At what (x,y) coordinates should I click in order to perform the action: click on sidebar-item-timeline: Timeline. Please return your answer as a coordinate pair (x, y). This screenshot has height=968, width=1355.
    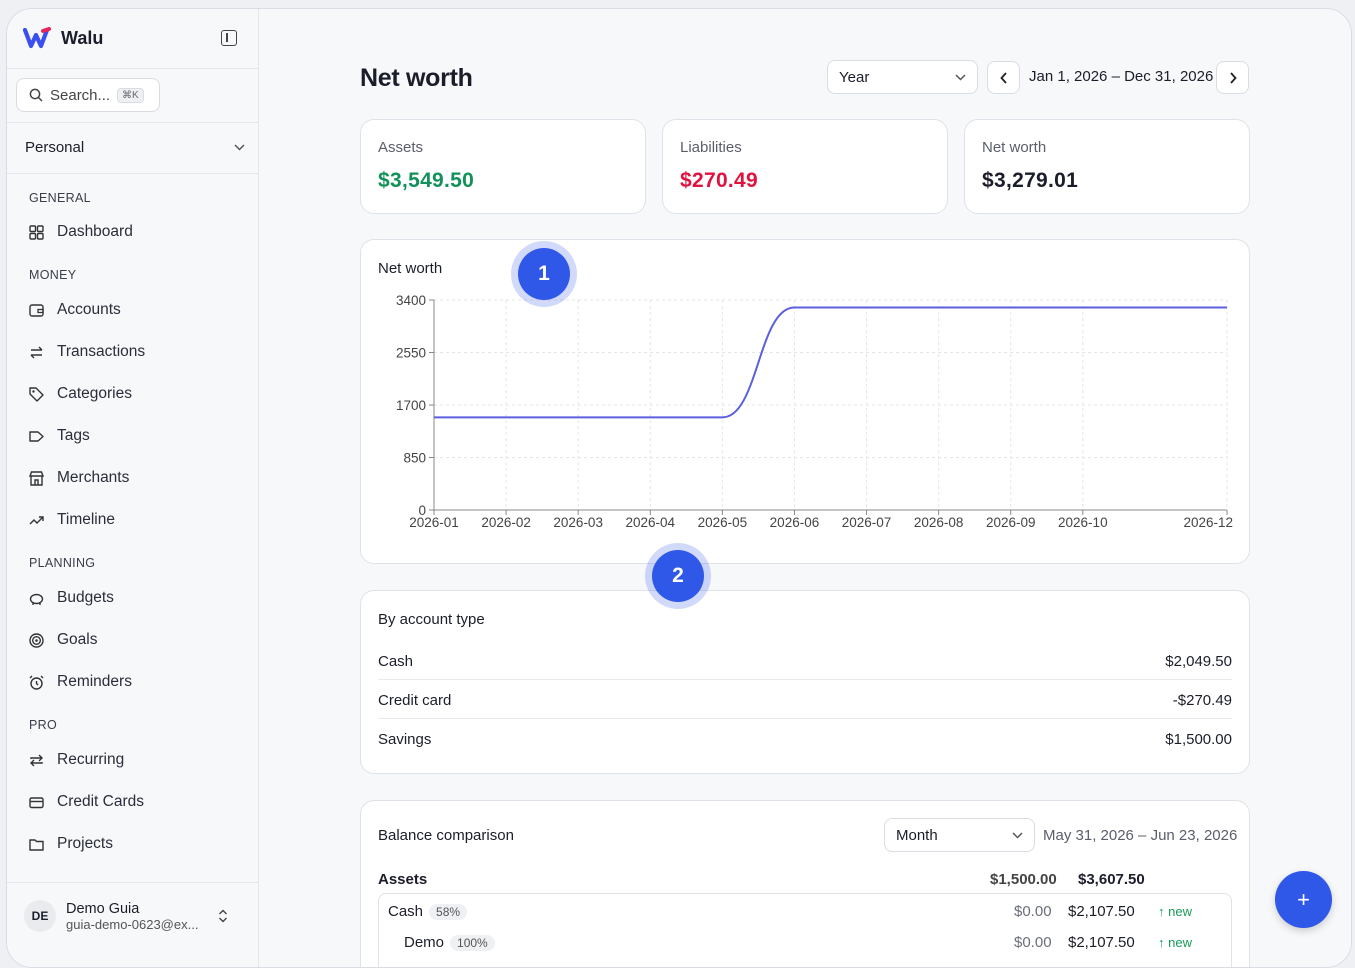
    Looking at the image, I should click on (71, 520).